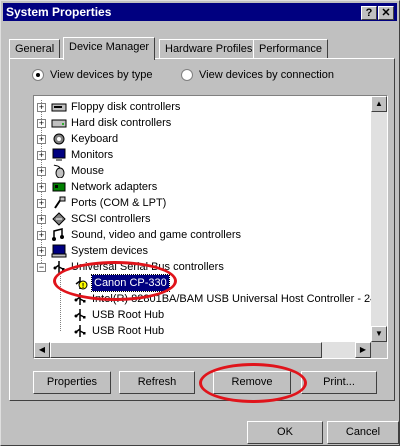 Image resolution: width=406 pixels, height=448 pixels. What do you see at coordinates (59, 187) in the screenshot?
I see `network-adapter-icon` at bounding box center [59, 187].